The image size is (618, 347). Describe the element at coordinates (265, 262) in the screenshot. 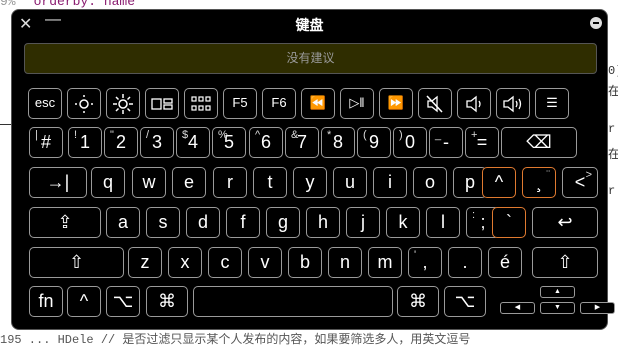

I see `key-bottom-4: v` at that location.